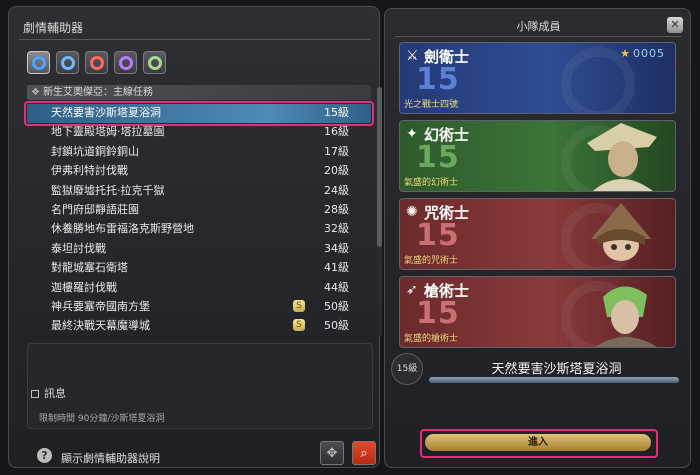 This screenshot has height=475, width=700. I want to click on route-button: ✥, so click(332, 453).